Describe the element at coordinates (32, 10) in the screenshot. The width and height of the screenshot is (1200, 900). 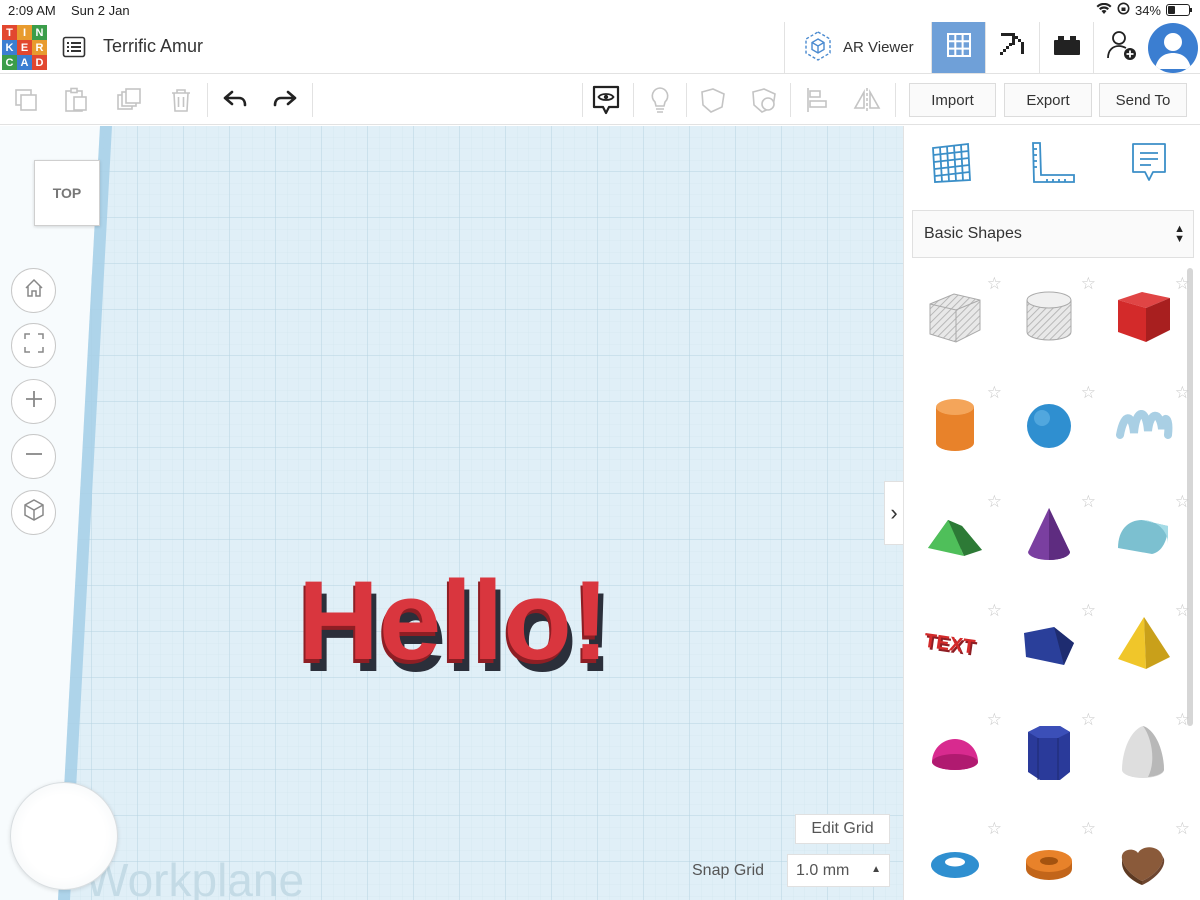
I see `status-time: 2:09 AM` at that location.